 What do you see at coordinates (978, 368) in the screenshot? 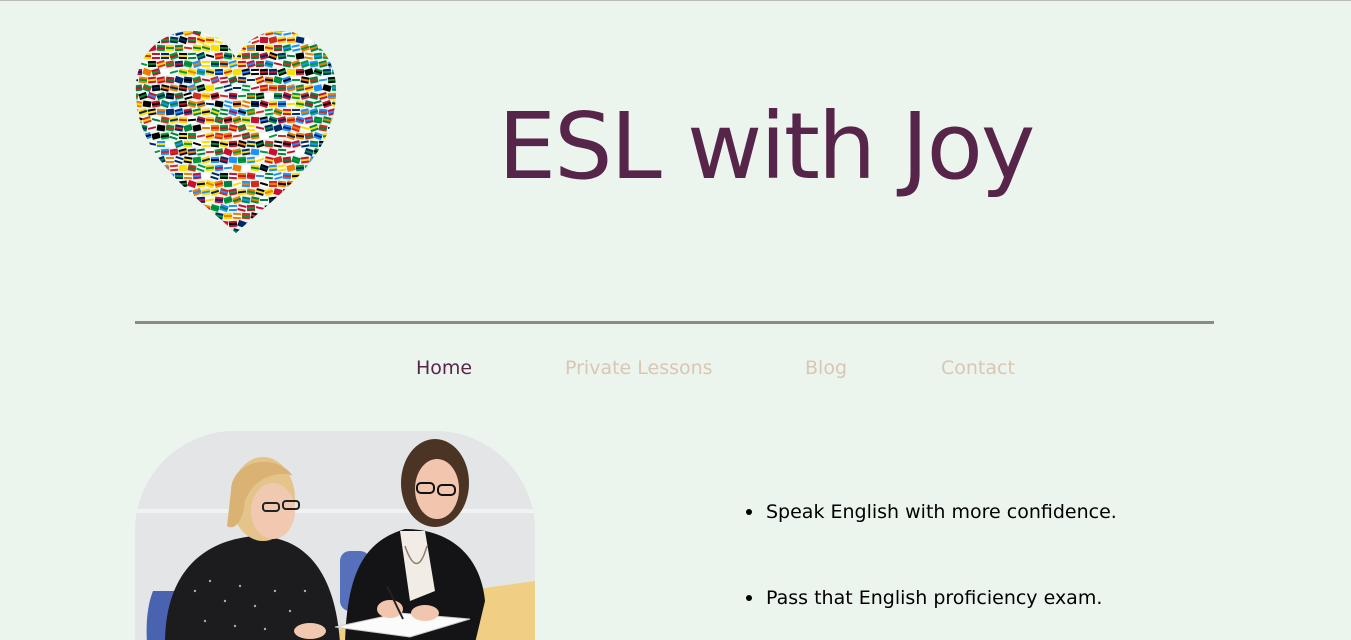
I see `nav-item-contact: Contact` at bounding box center [978, 368].